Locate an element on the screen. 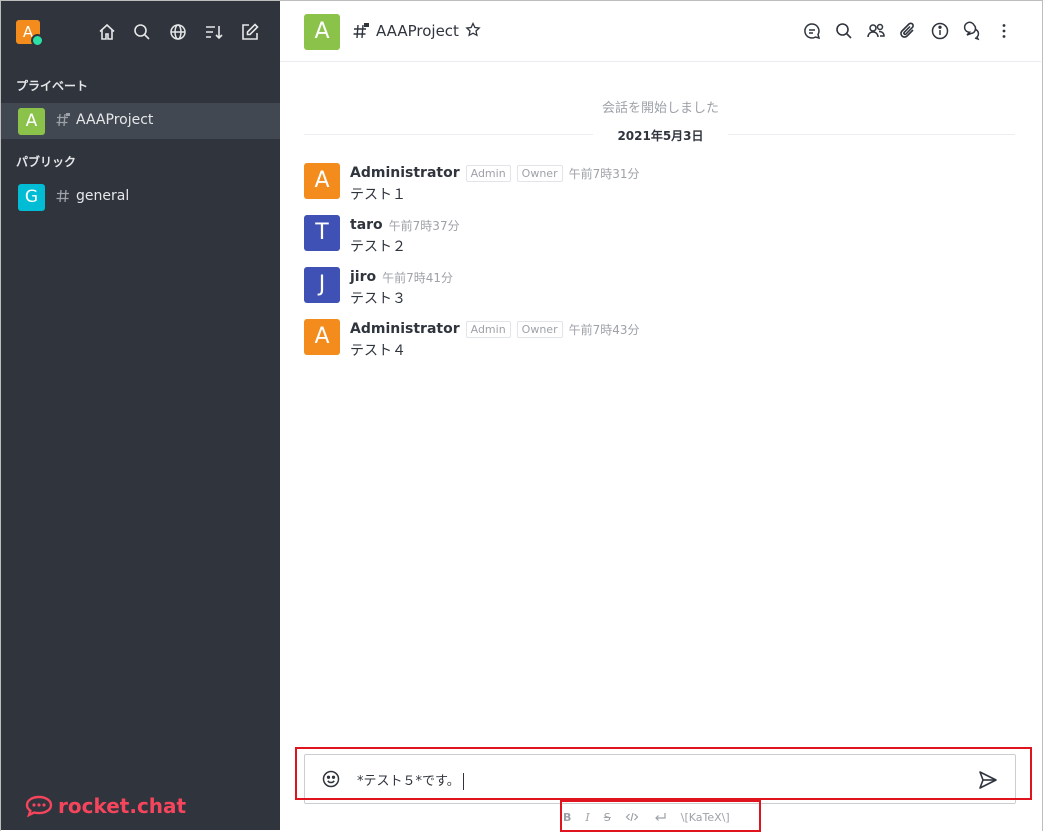  bold-button: B is located at coordinates (567, 817).